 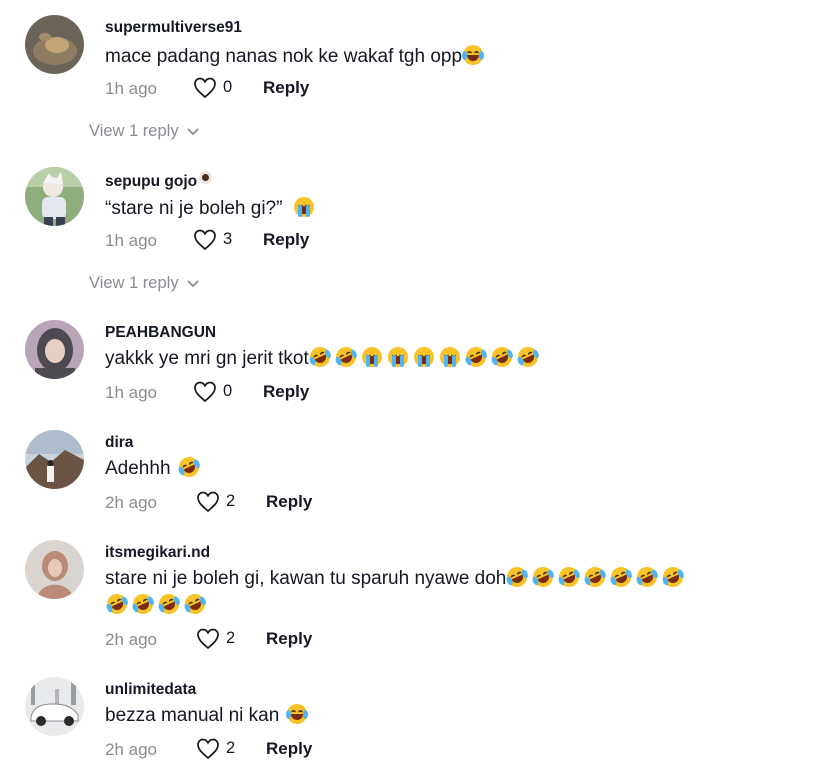 I want to click on comment-text: mace padang nanas nok ke wakaf tgh opp, so click(x=455, y=56).